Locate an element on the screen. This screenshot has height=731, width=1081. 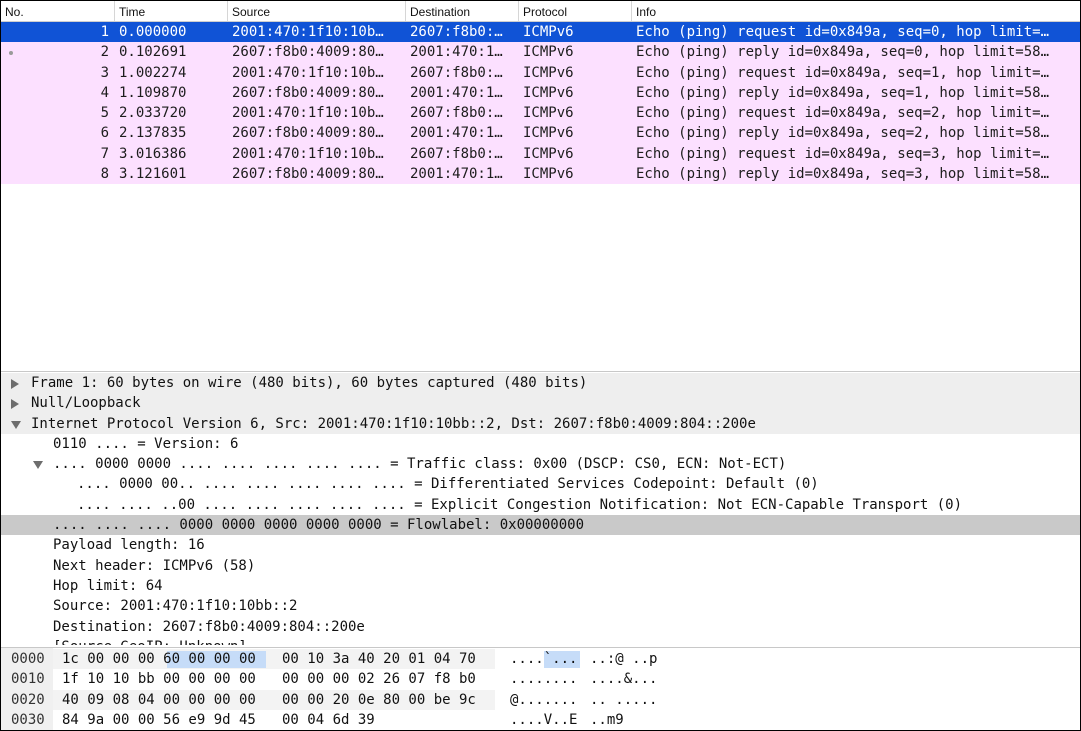
byte-offset: 0000 is located at coordinates (28, 659).